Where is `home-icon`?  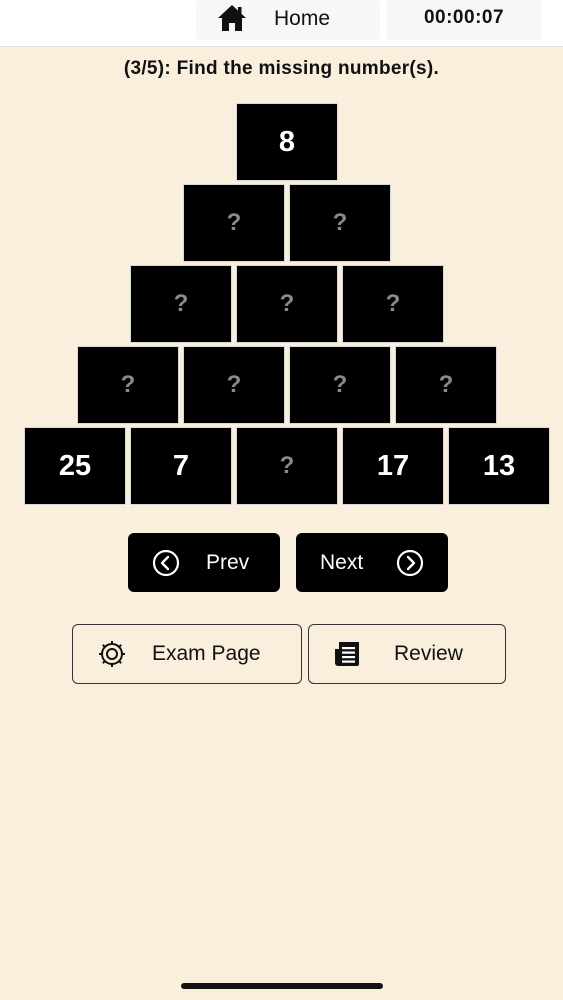 home-icon is located at coordinates (232, 18).